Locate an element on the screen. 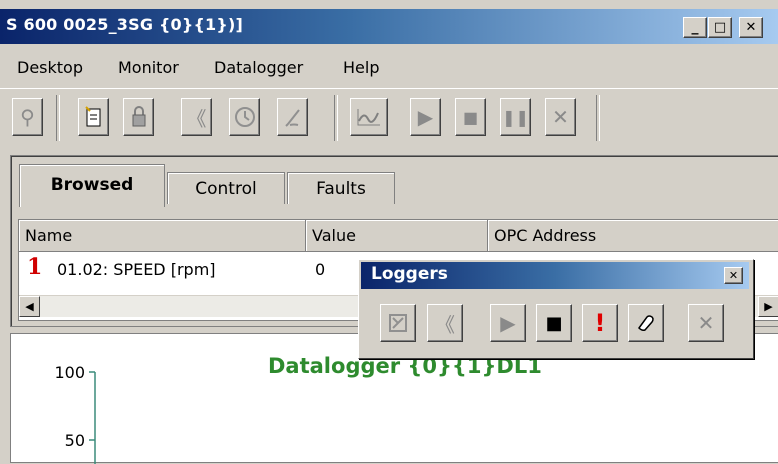 The image size is (778, 464). tab-browsed: Browsed is located at coordinates (92, 185).